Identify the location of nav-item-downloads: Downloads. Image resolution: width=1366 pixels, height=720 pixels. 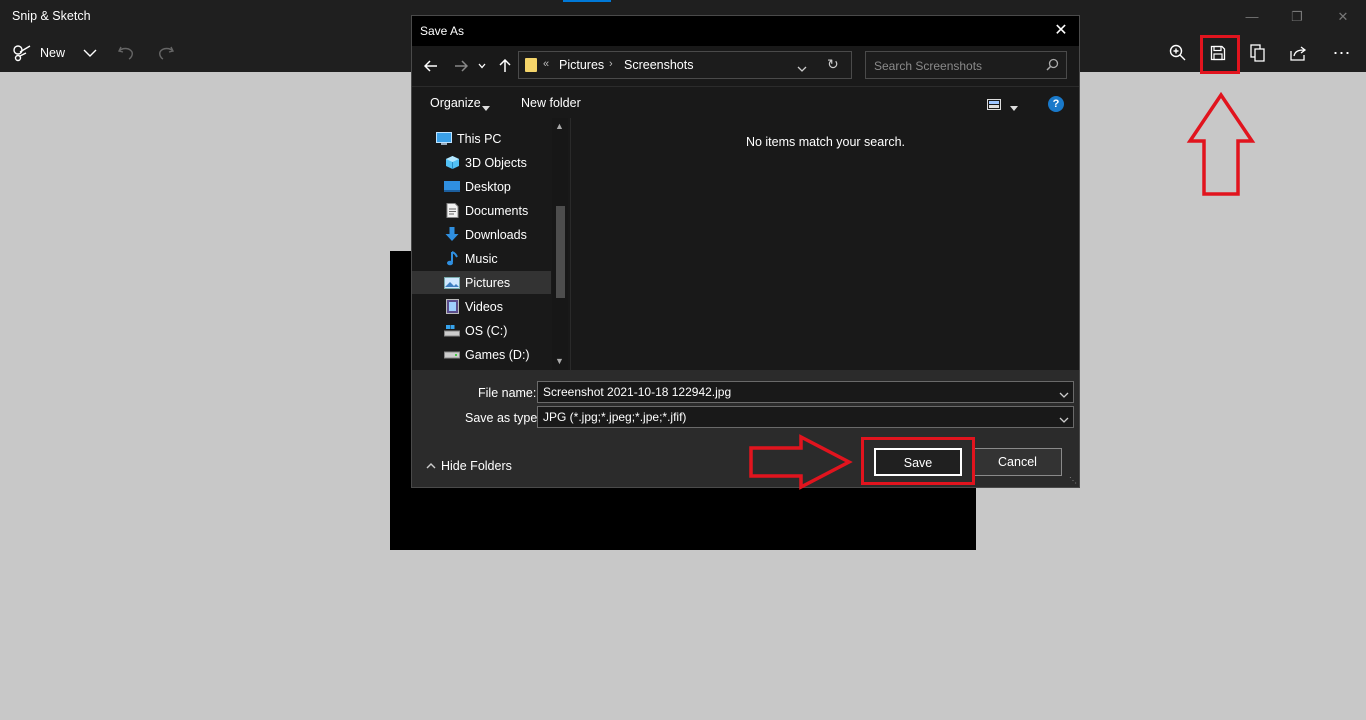
(481, 234).